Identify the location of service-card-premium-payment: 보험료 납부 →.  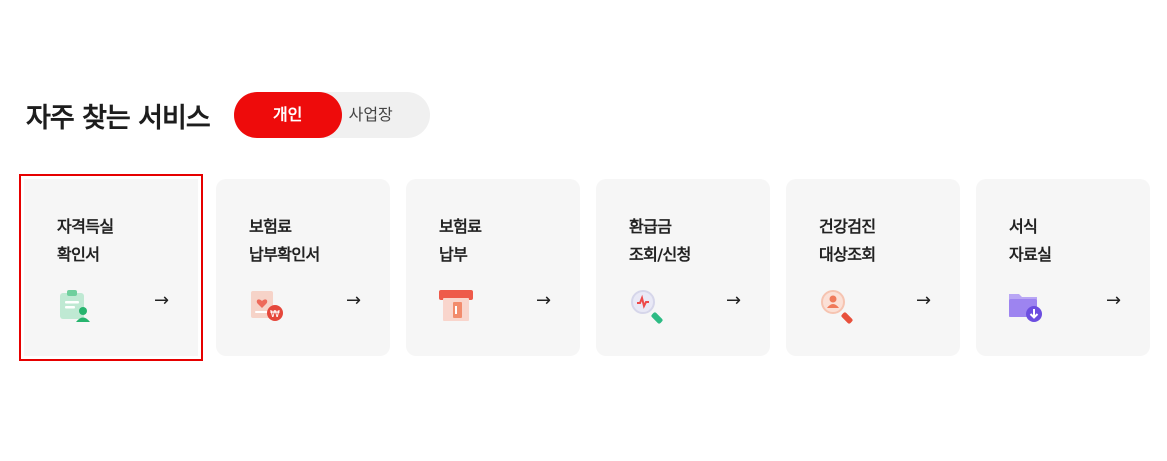
(493, 267).